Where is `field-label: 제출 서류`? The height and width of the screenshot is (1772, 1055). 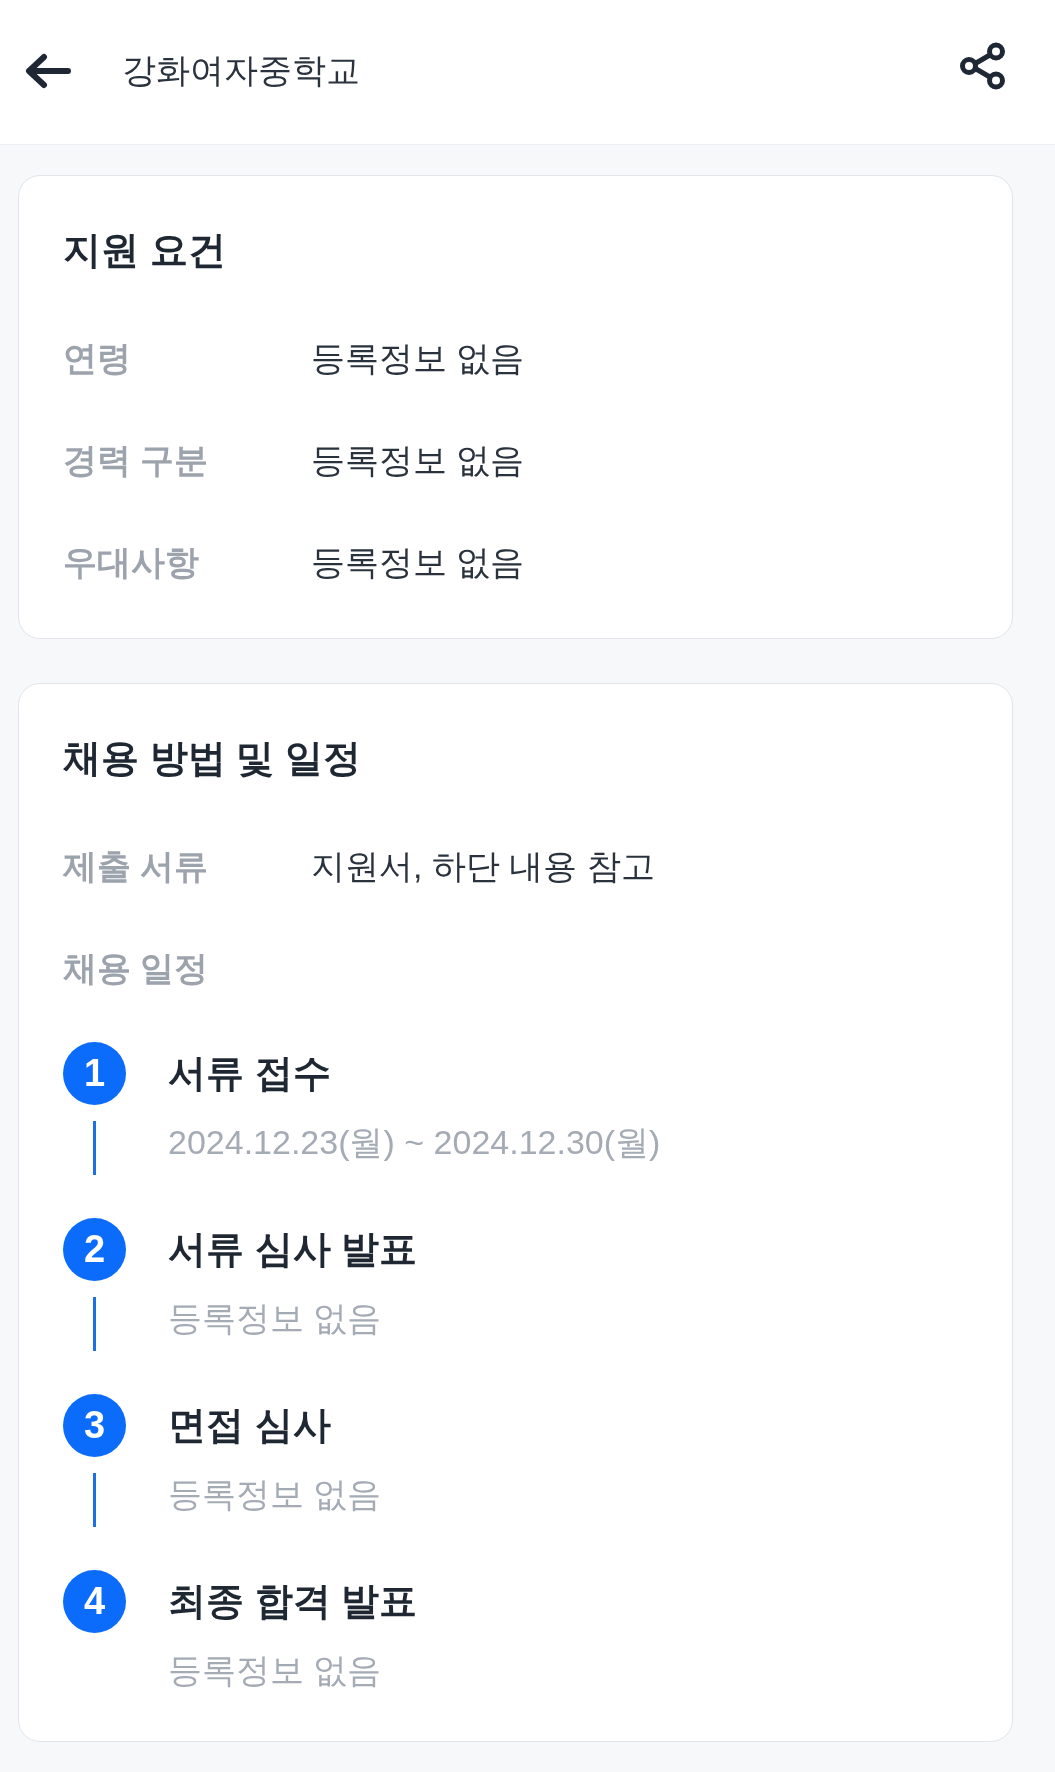 field-label: 제출 서류 is located at coordinates (136, 866).